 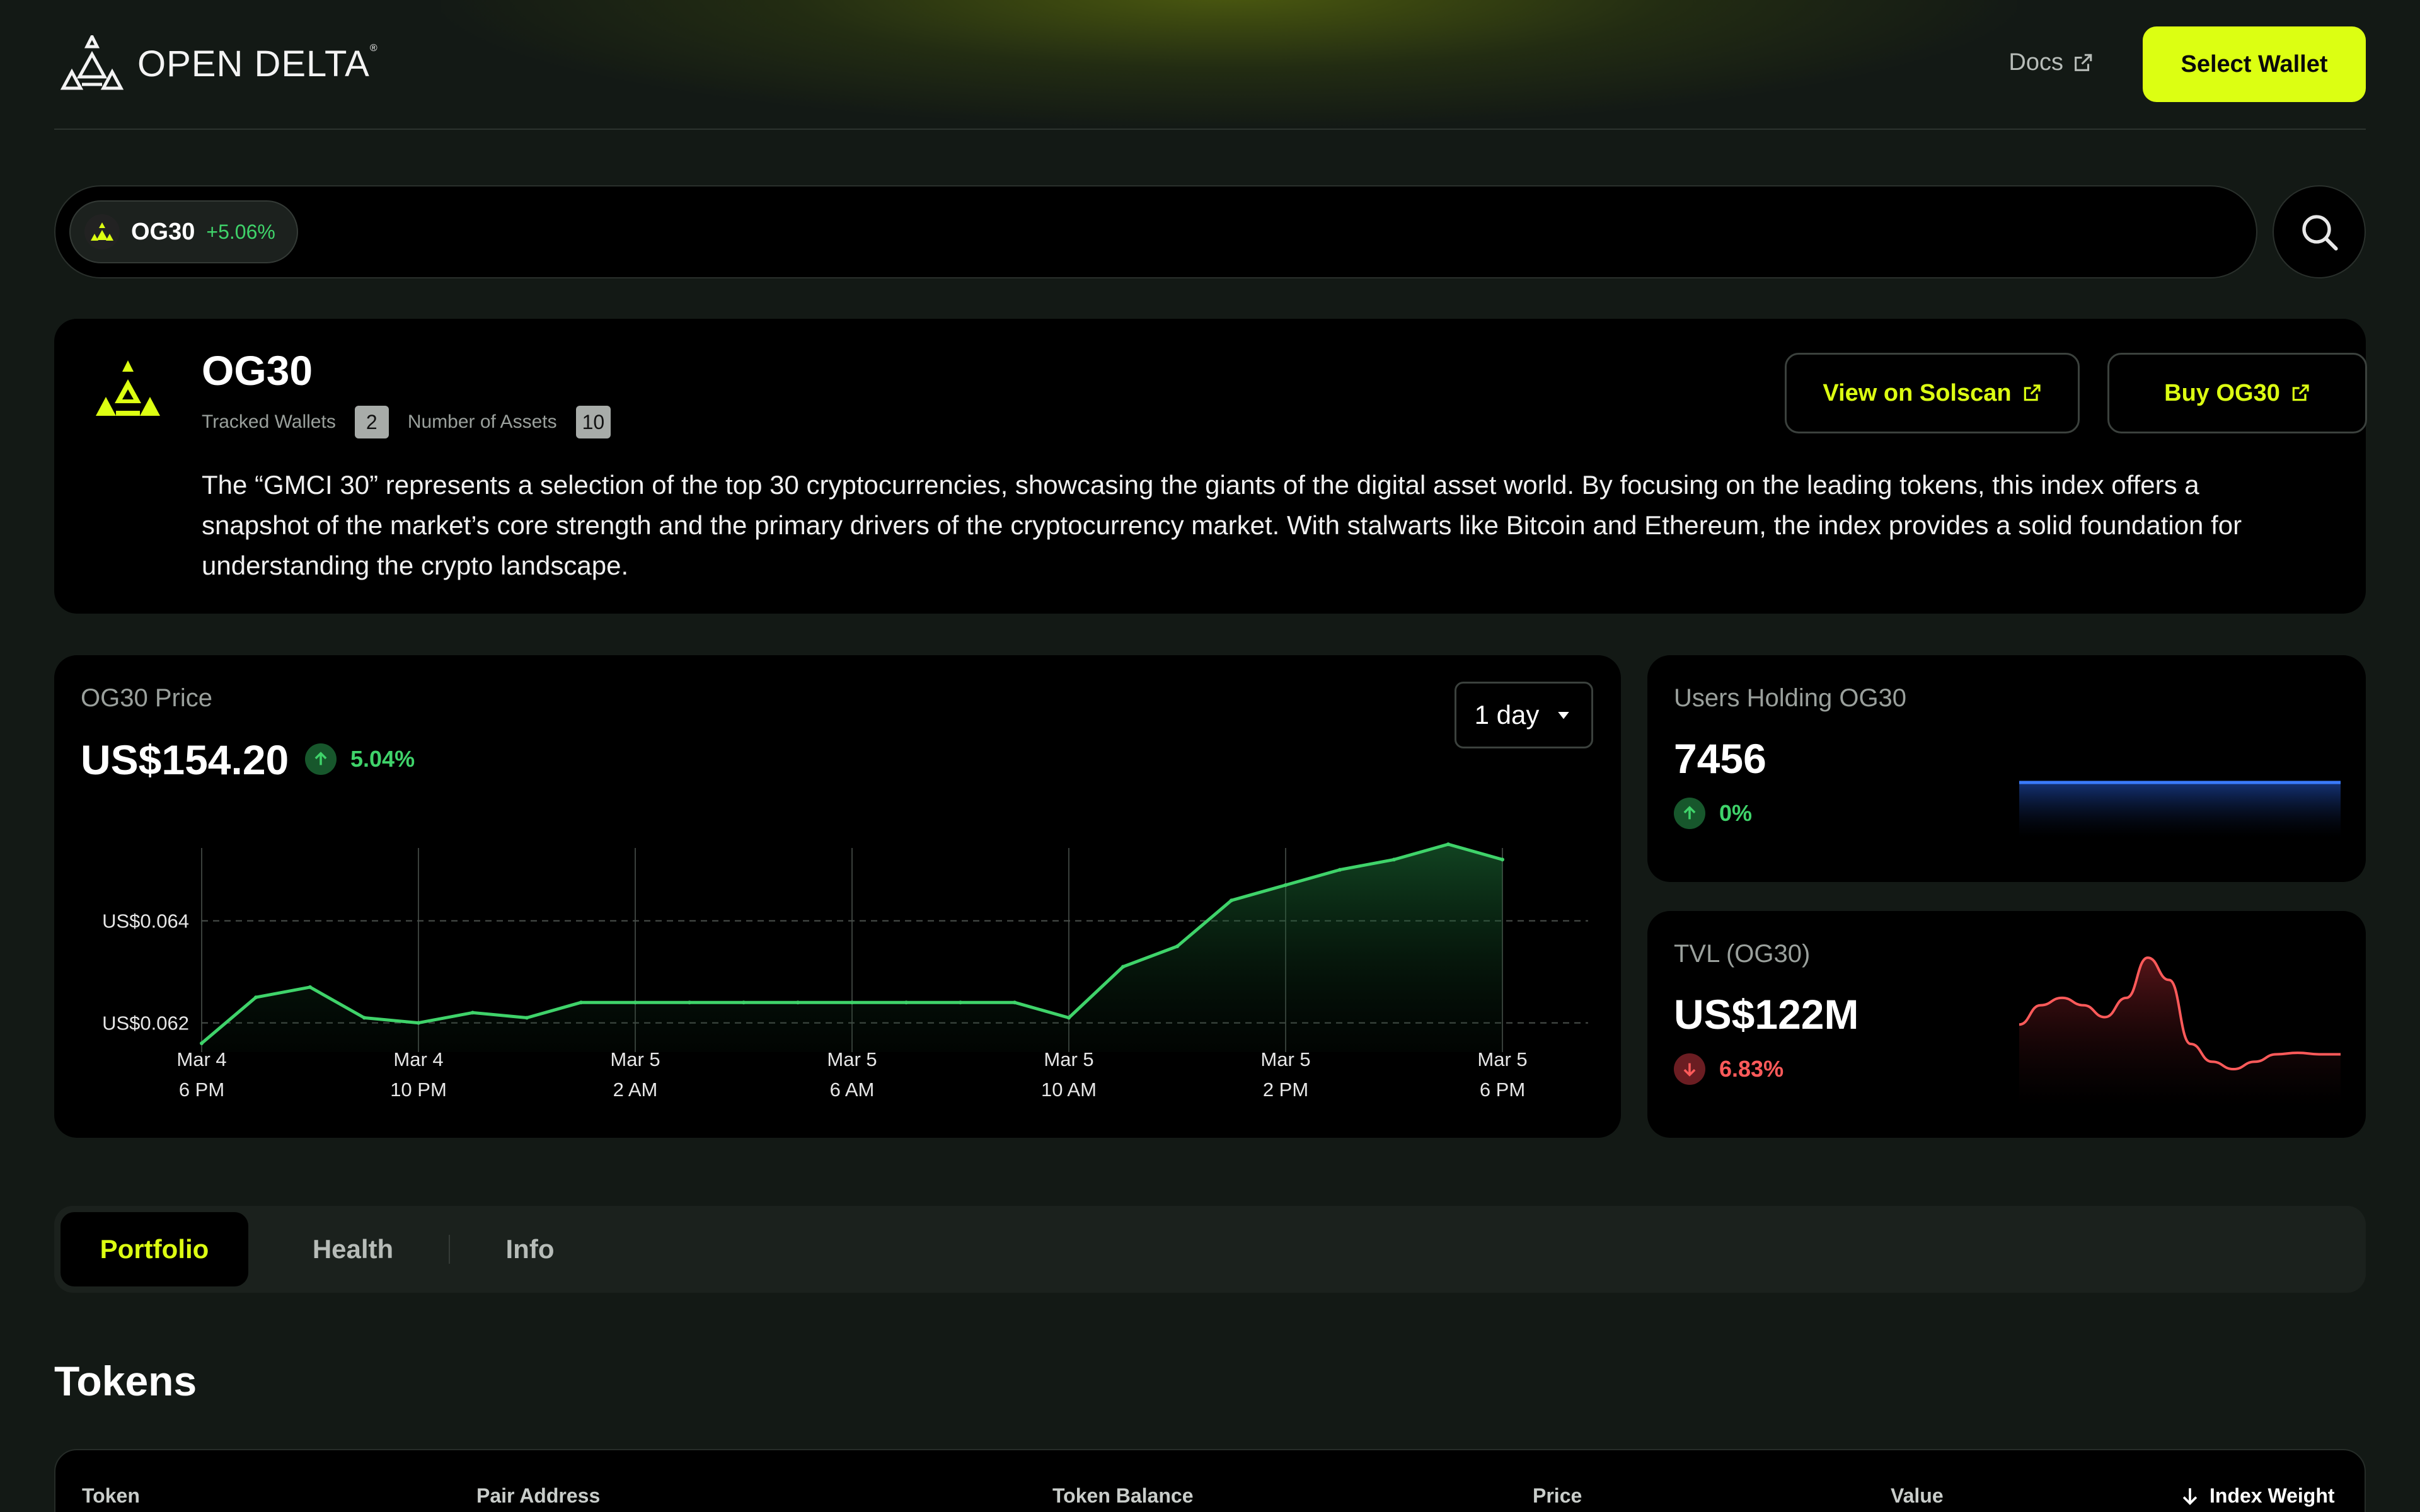 I want to click on tab-portfolio: Portfolio, so click(x=154, y=1249).